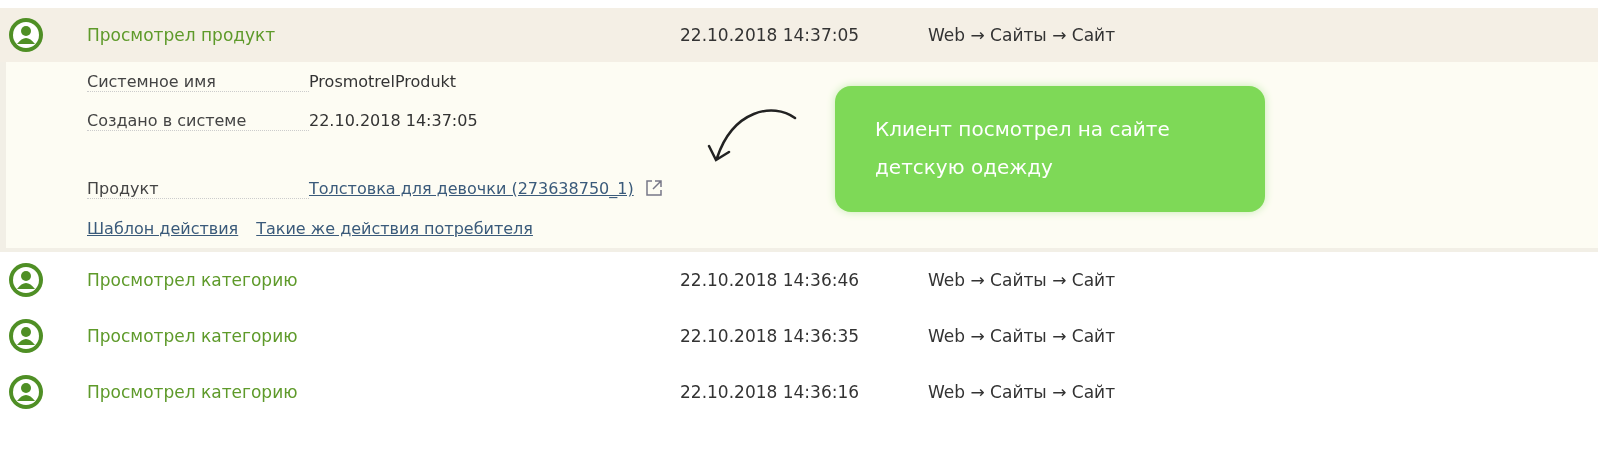 The image size is (1598, 453). I want to click on field-label: Системное имя, so click(198, 82).